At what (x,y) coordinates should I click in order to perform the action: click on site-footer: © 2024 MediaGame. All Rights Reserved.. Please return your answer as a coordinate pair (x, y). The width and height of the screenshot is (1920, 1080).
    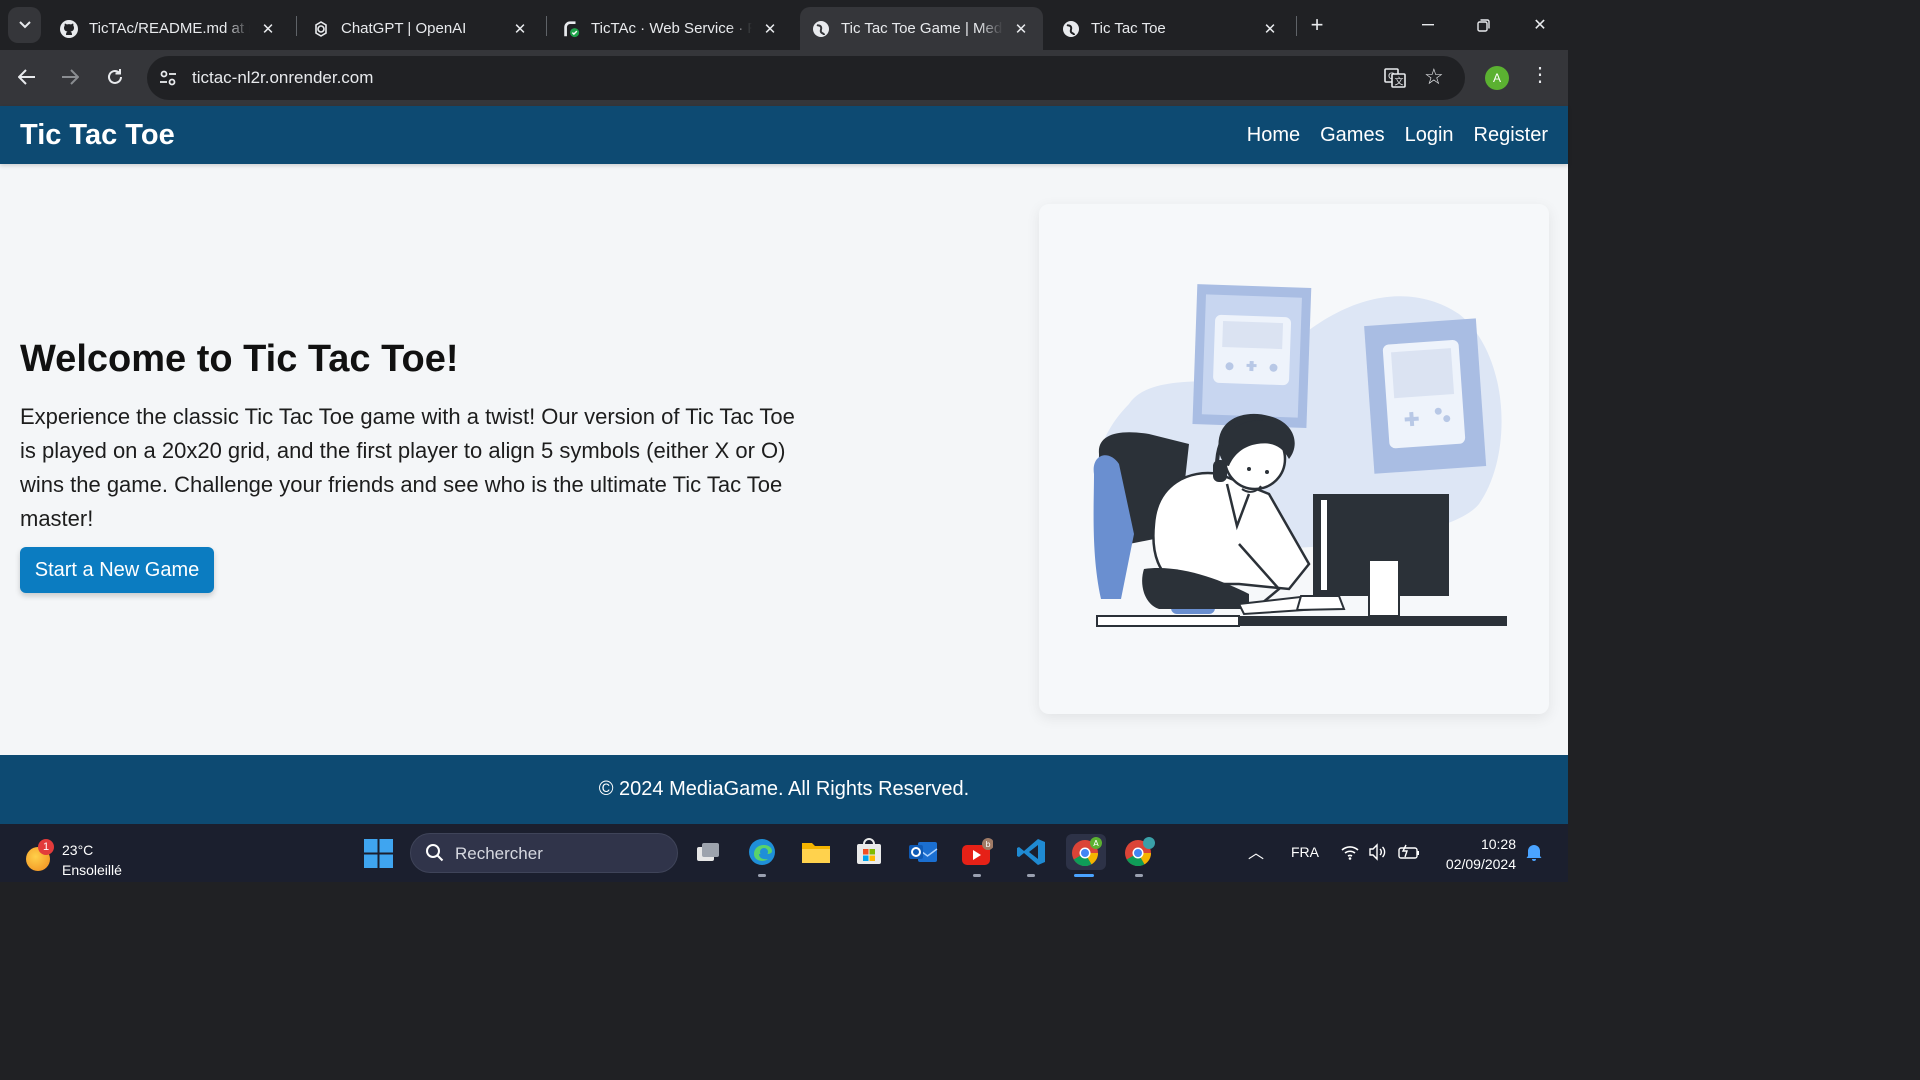
    Looking at the image, I should click on (784, 789).